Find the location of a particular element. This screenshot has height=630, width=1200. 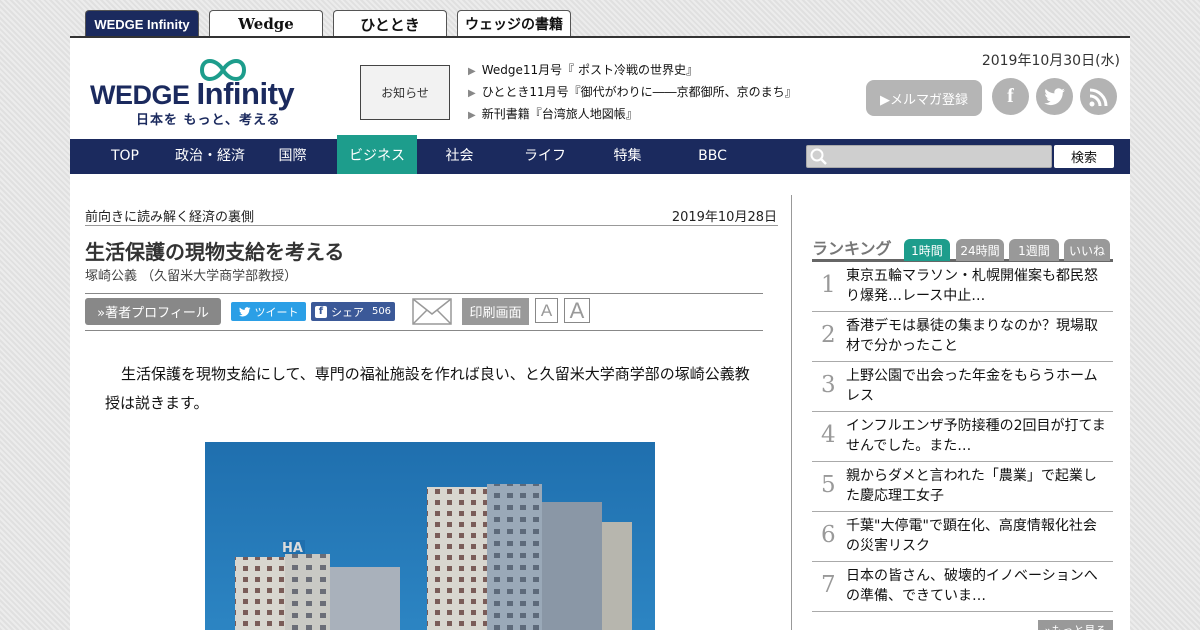

site-tab-wedge: Wedge is located at coordinates (266, 23).